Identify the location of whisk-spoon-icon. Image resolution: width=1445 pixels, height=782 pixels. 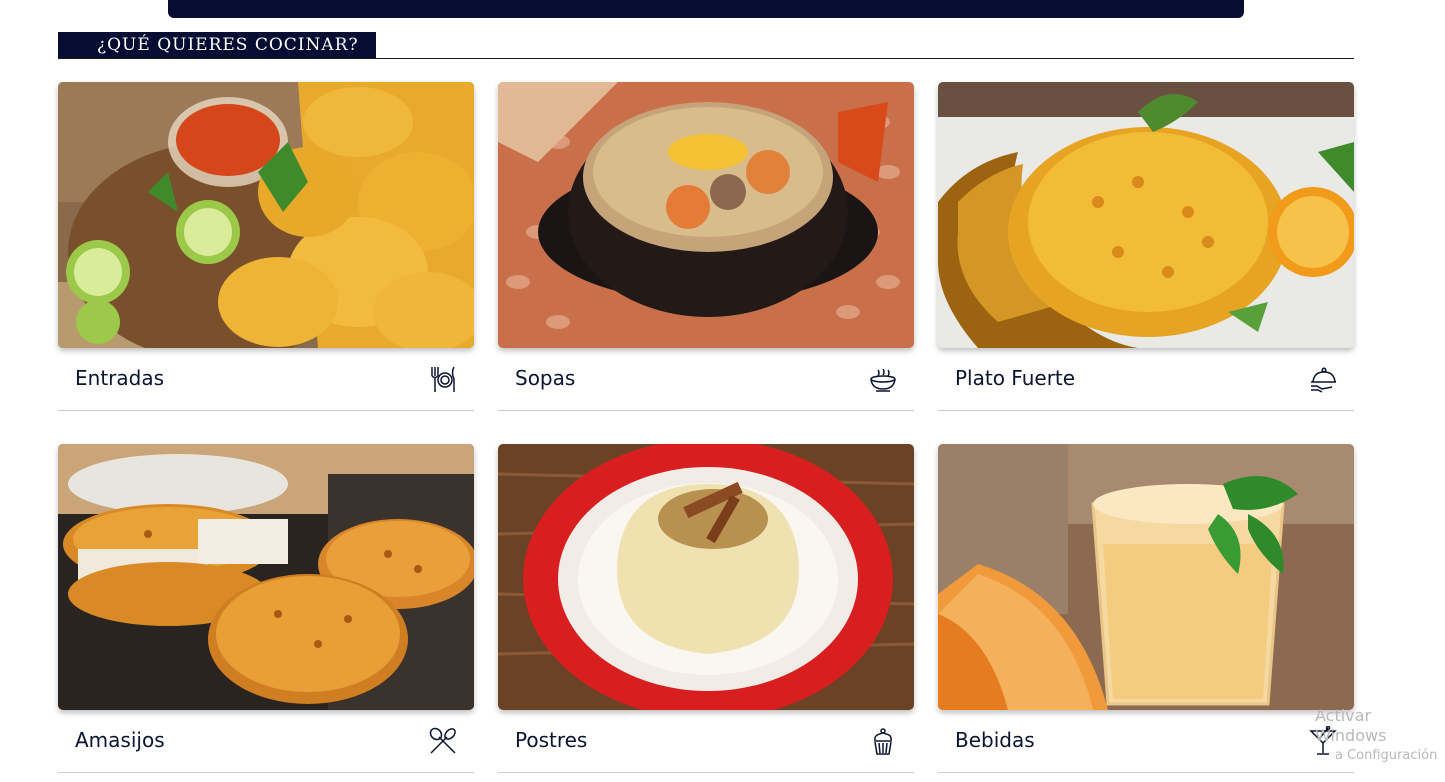
(442, 740).